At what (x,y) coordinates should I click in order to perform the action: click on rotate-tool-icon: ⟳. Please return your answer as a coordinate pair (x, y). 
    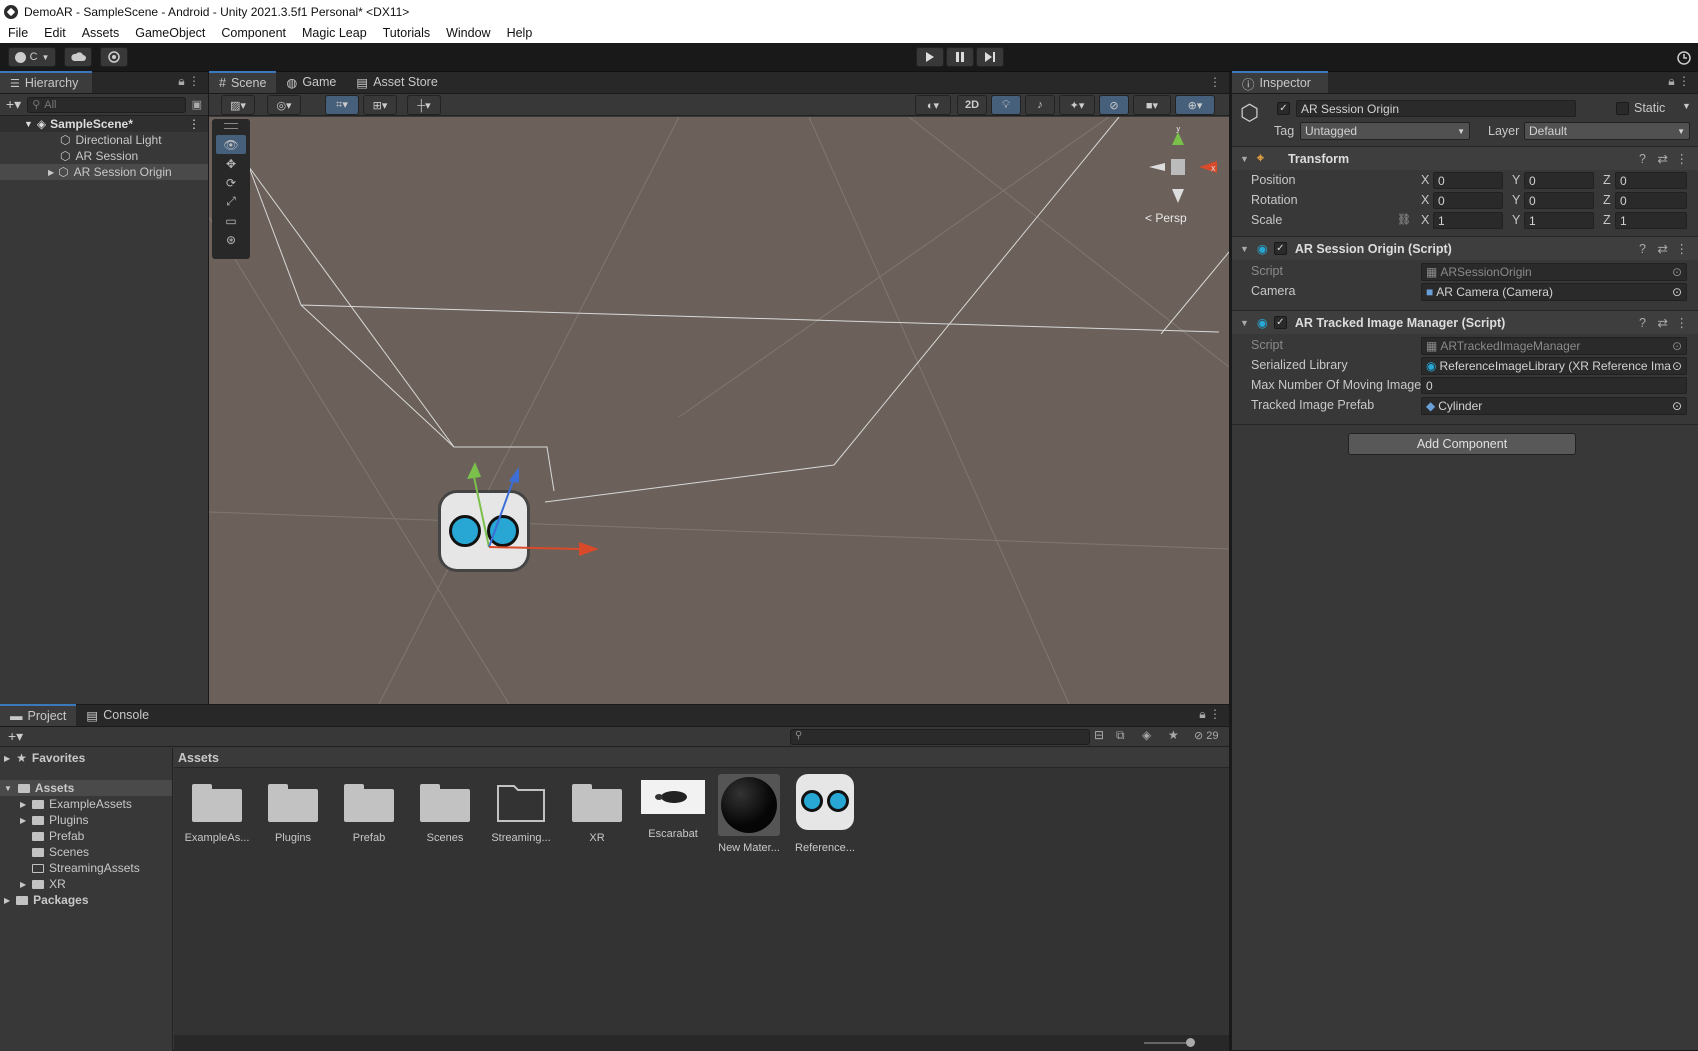
    Looking at the image, I should click on (231, 182).